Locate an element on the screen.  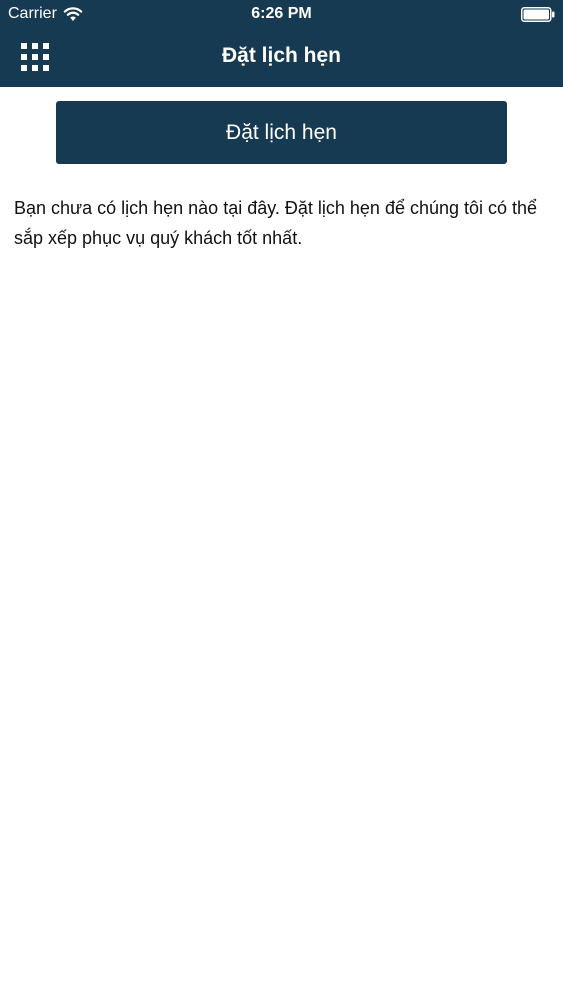
status-bar: Carrier 6:26 PM is located at coordinates (281, 15).